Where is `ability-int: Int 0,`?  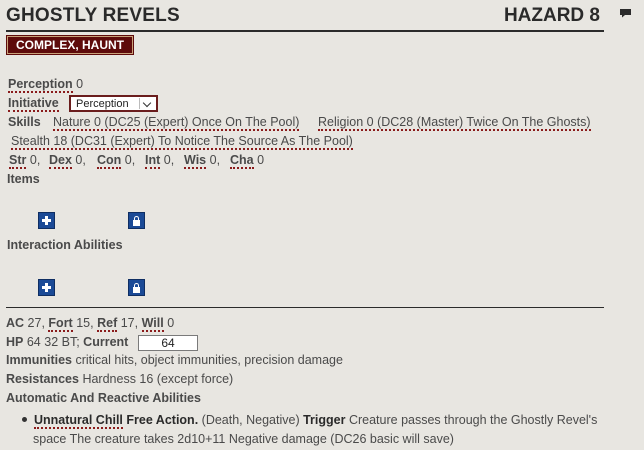
ability-int: Int 0, is located at coordinates (159, 161).